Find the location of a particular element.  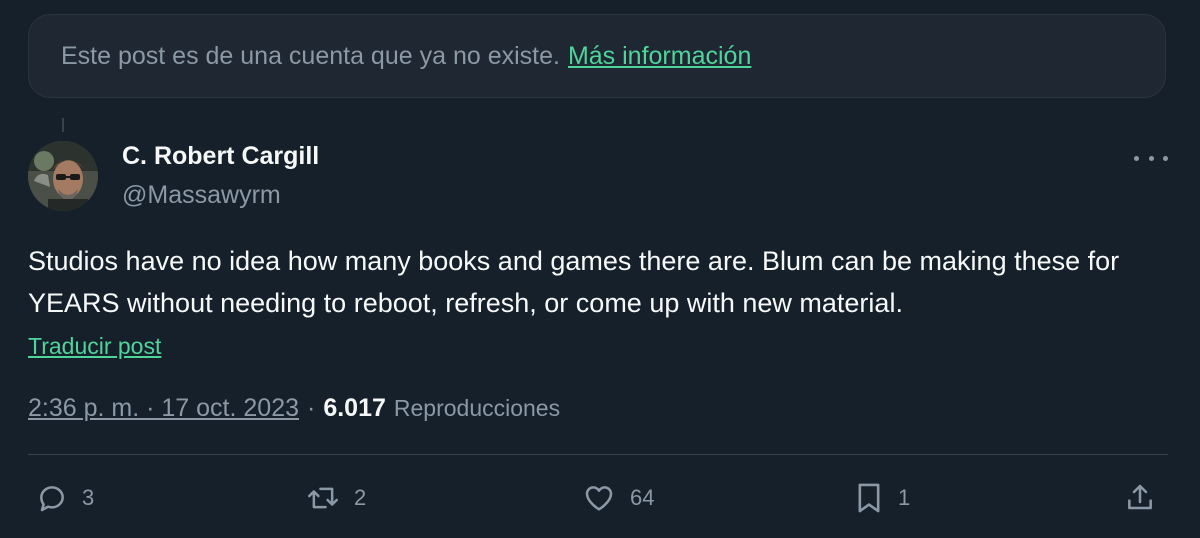

divider is located at coordinates (598, 454).